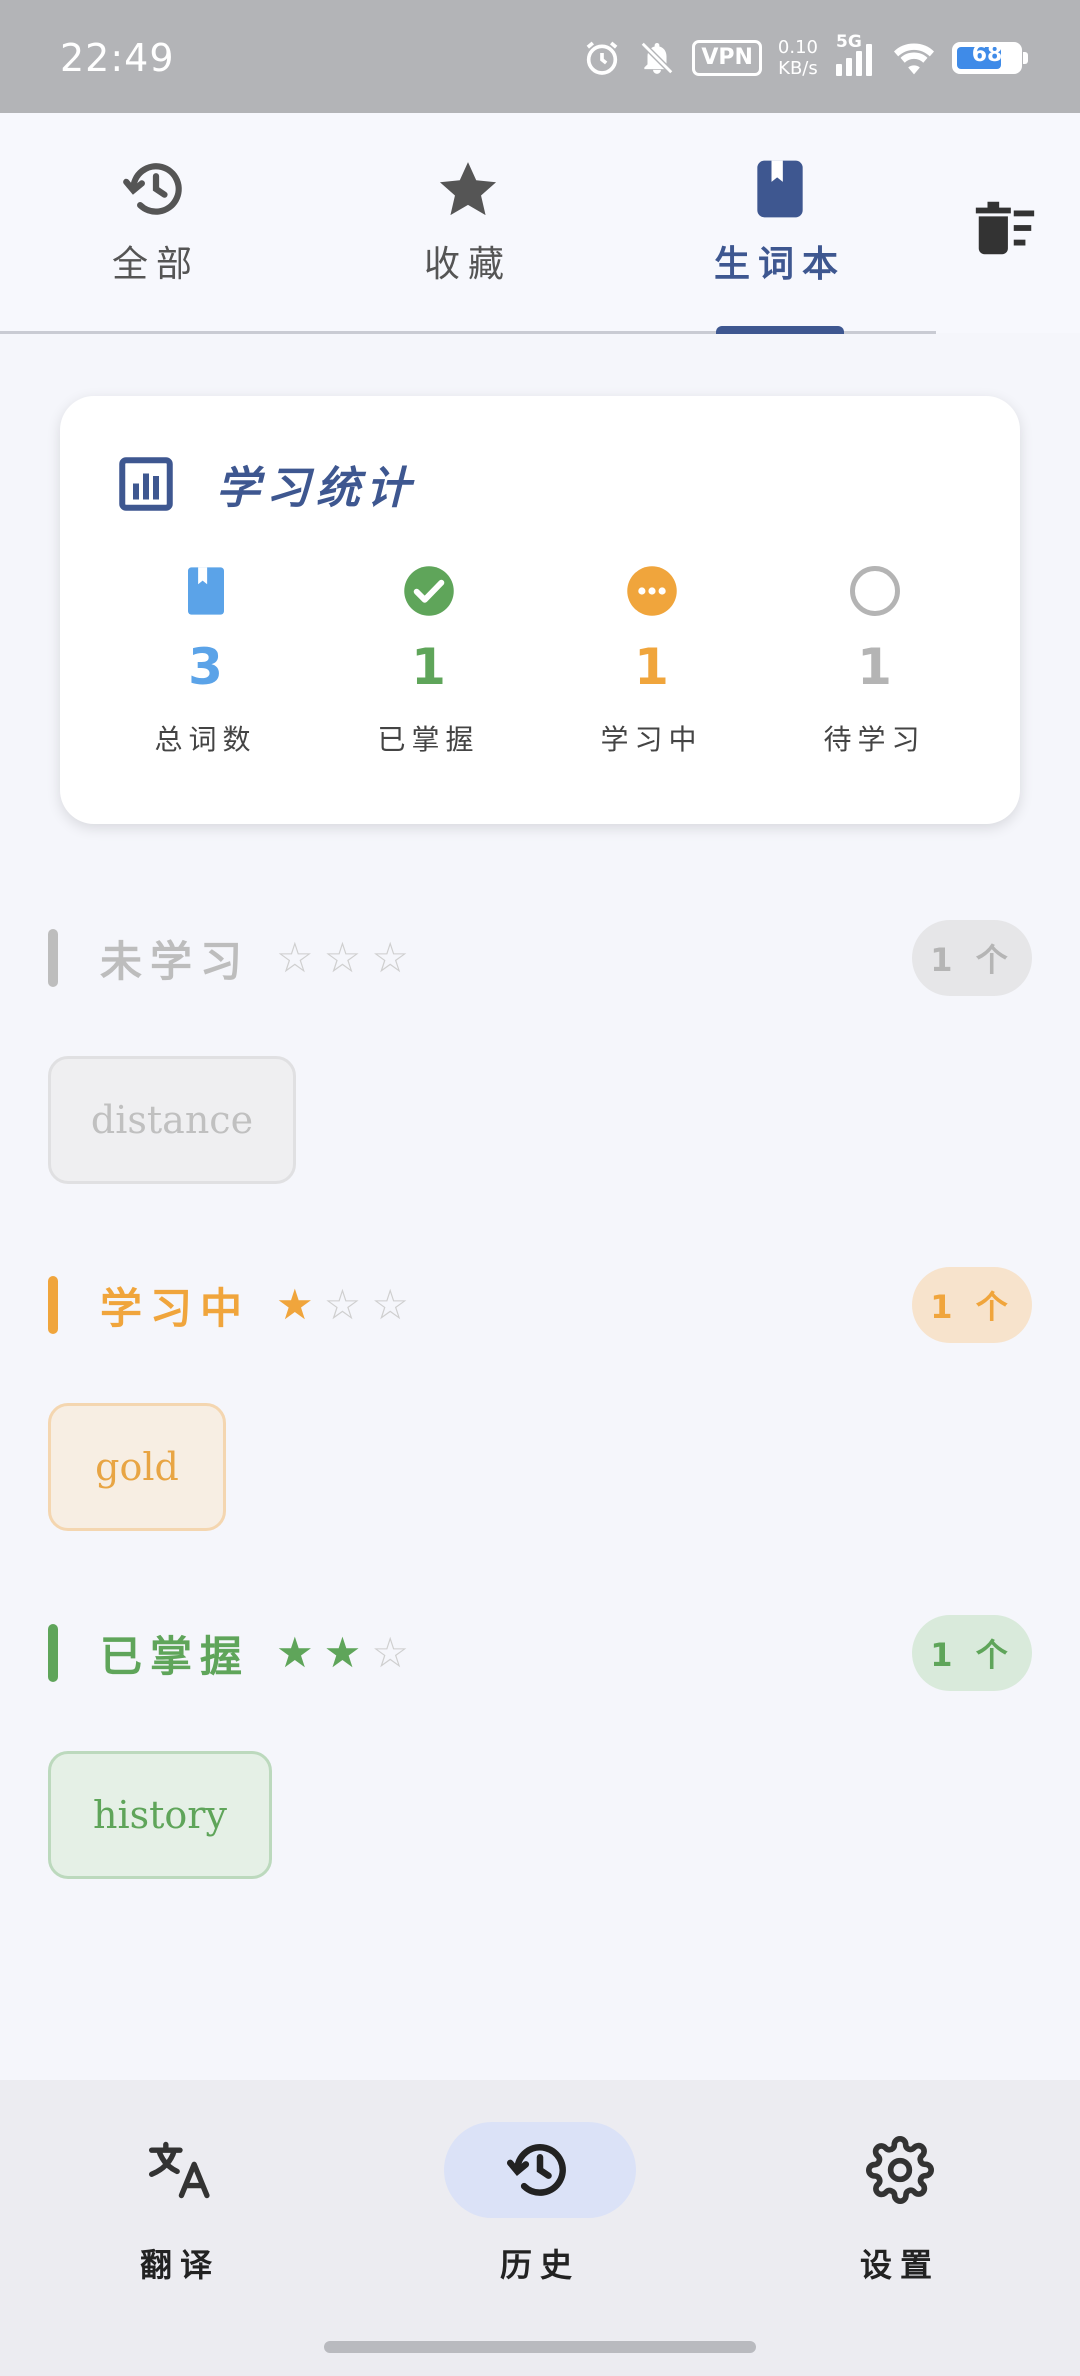 This screenshot has height=2376, width=1080. What do you see at coordinates (175, 1308) in the screenshot?
I see `section-title: 学习中` at bounding box center [175, 1308].